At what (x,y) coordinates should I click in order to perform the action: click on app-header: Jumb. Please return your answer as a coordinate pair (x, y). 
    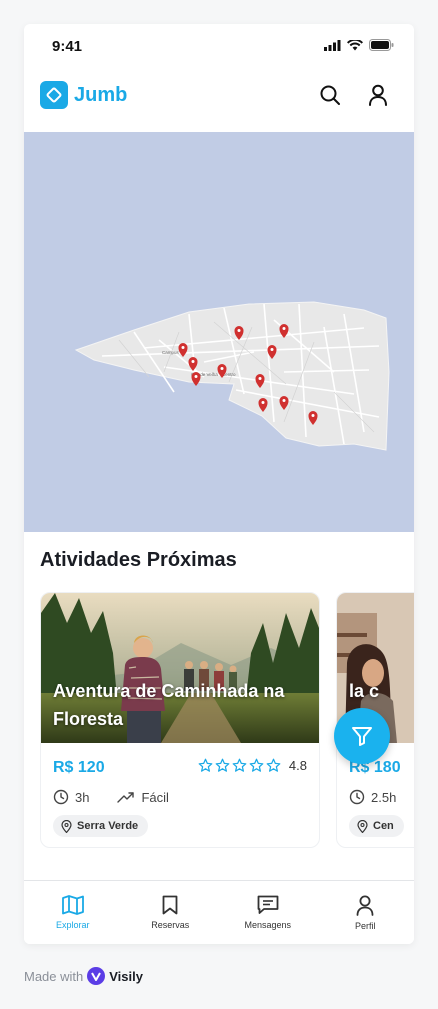
    Looking at the image, I should click on (219, 104).